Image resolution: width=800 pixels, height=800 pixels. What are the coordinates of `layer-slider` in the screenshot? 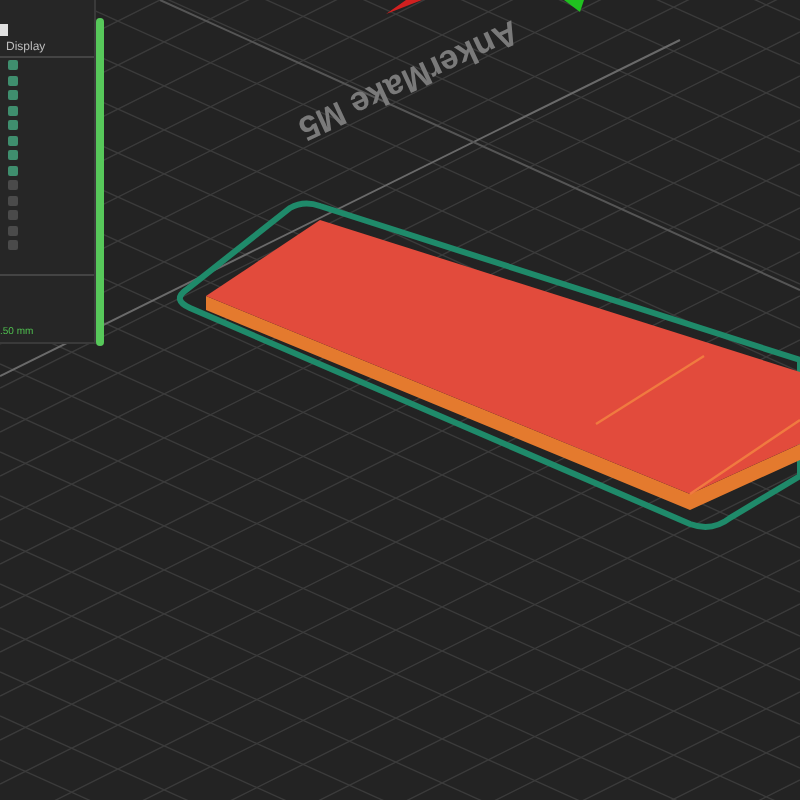 It's located at (100, 182).